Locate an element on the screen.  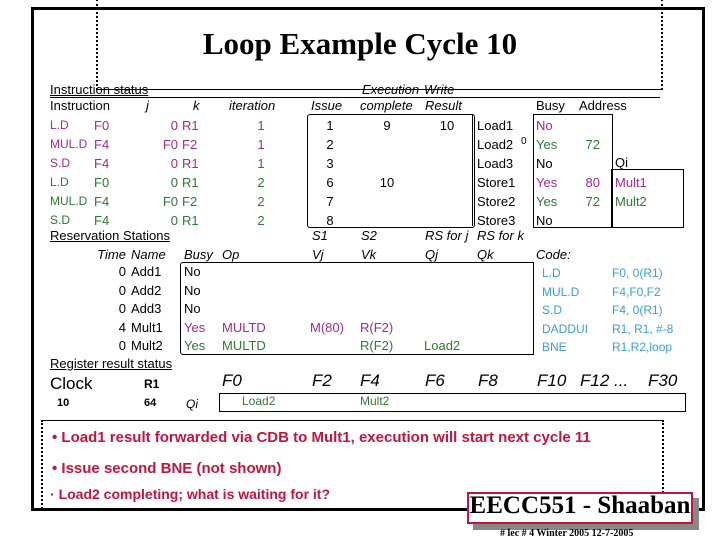
code-args: R1,R2,loop is located at coordinates (642, 347).